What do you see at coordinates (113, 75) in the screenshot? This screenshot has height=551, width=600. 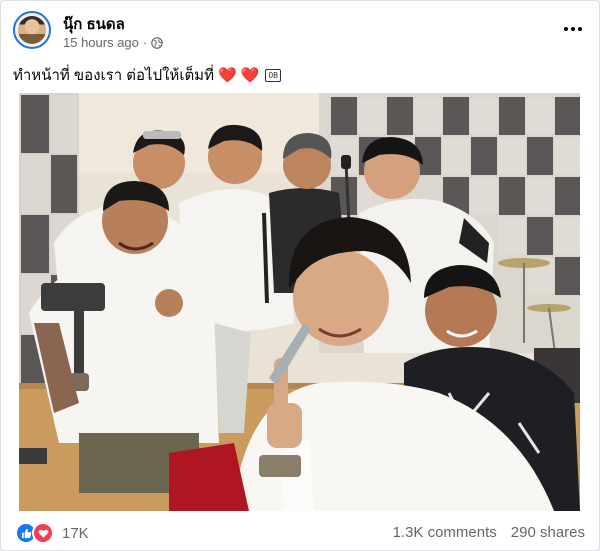 I see `caption-text: ทำหน้าที่ ของเรา ต่อไปให้เต็มที่` at bounding box center [113, 75].